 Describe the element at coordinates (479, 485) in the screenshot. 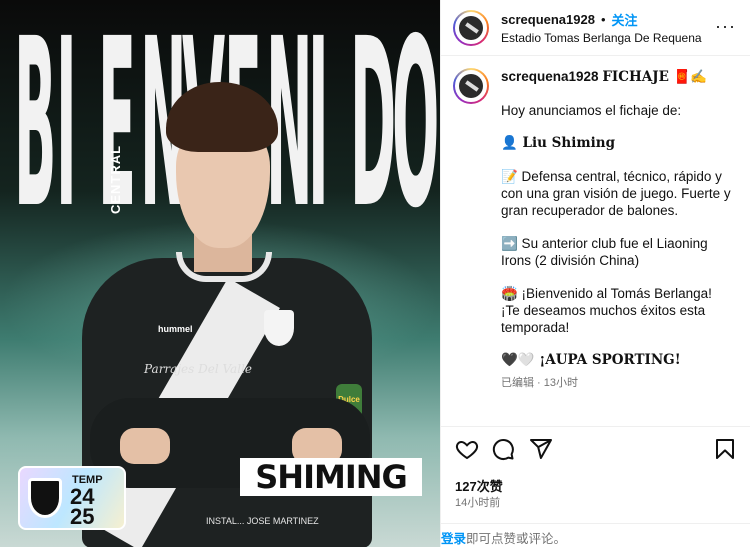

I see `likes-count: 127次赞` at that location.